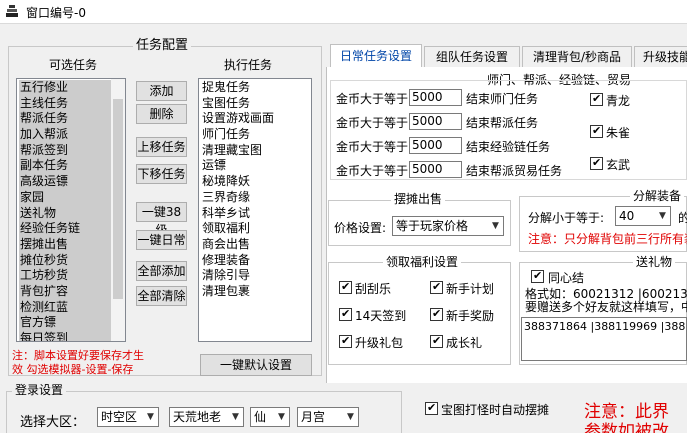 The image size is (687, 433). Describe the element at coordinates (65, 260) in the screenshot. I see `list-item: 摊位秒货` at that location.